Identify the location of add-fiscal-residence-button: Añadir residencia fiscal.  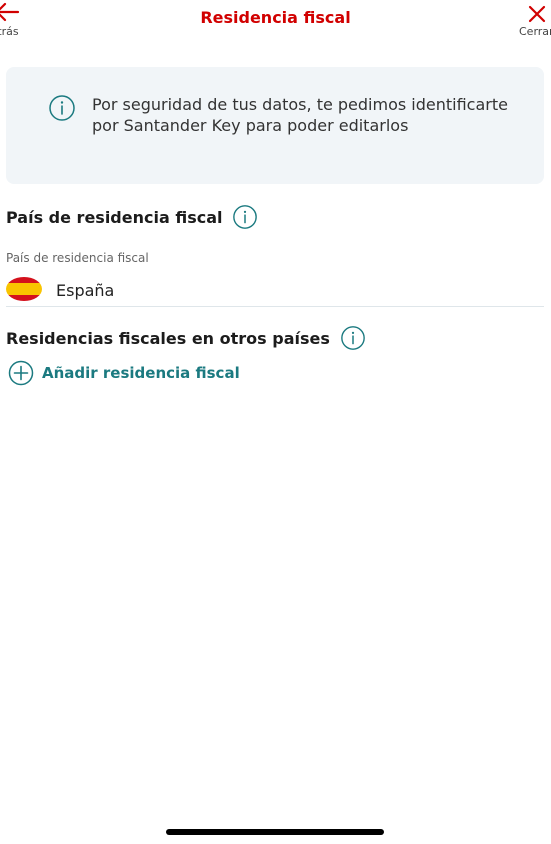
(124, 373).